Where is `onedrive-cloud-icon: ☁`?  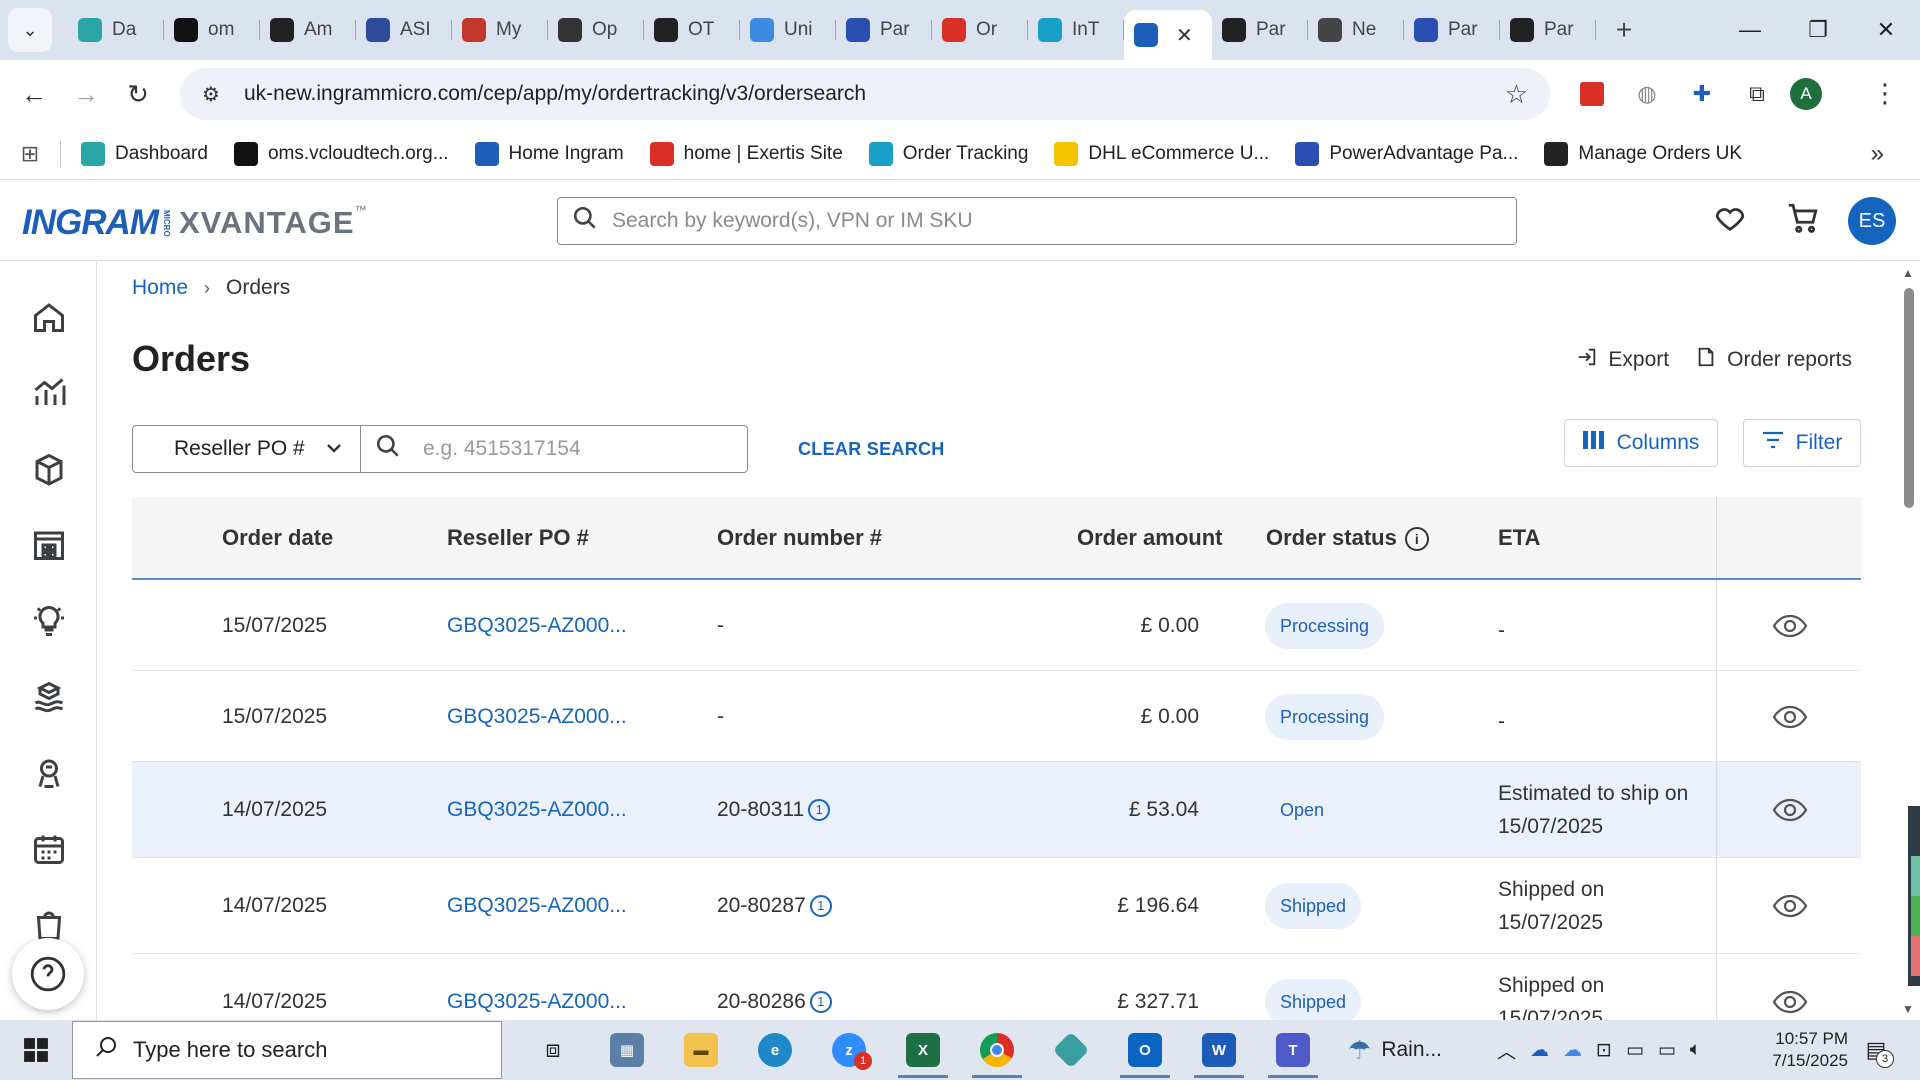
onedrive-cloud-icon: ☁ is located at coordinates (1539, 1050).